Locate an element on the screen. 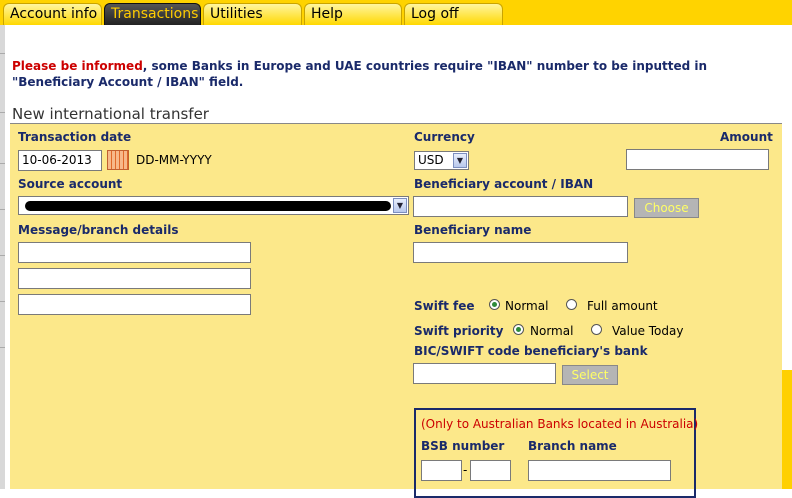 This screenshot has height=498, width=792. amount-input is located at coordinates (697, 159).